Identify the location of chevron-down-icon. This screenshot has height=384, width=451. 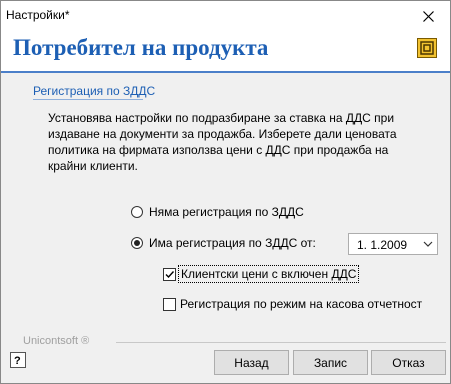
(428, 244).